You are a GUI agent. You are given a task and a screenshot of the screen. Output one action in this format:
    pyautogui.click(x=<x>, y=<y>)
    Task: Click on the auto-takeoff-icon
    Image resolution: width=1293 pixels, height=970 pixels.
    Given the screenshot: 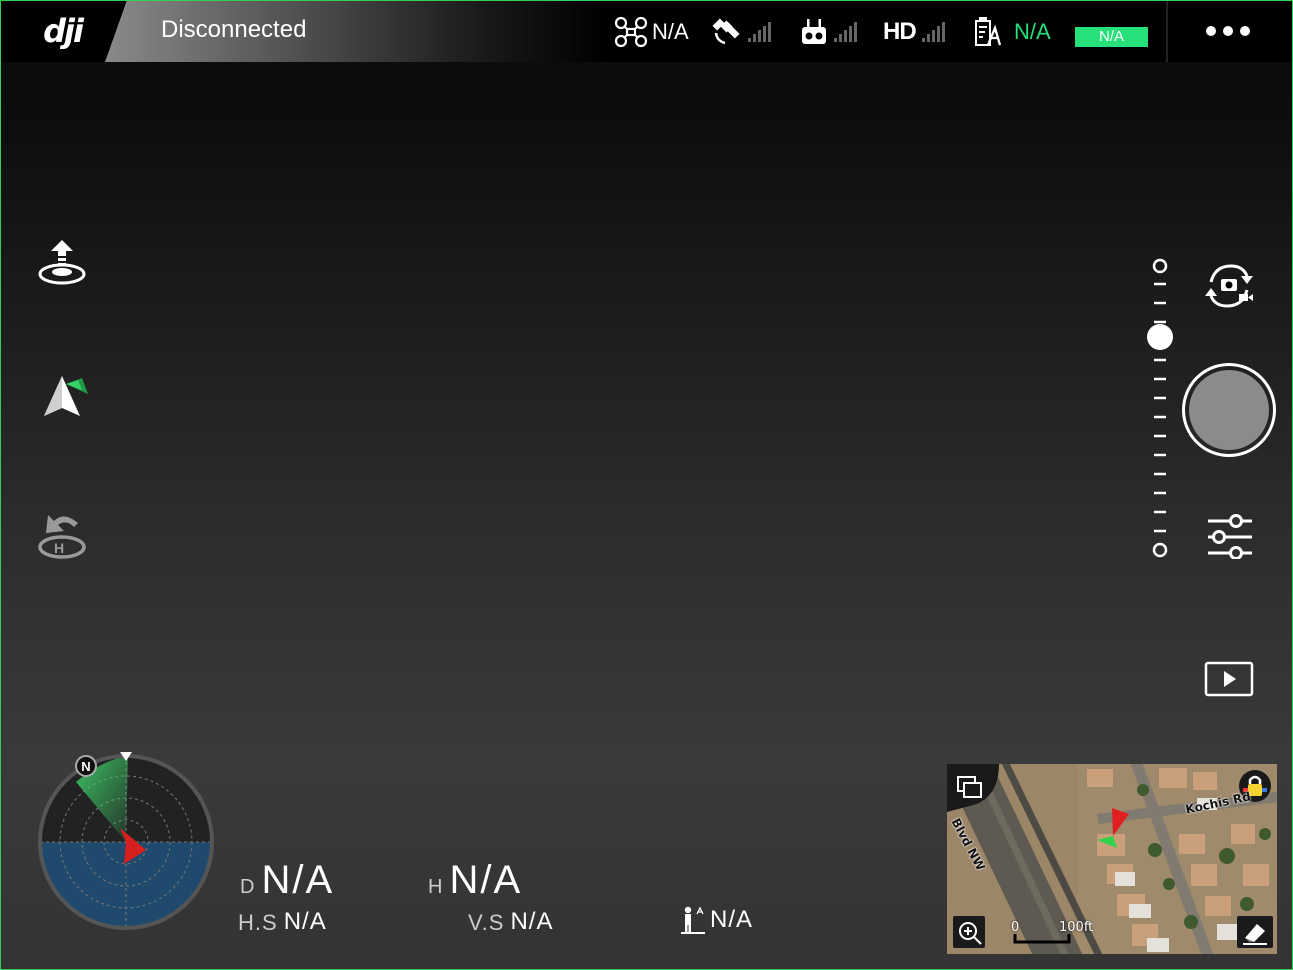 What is the action you would take?
    pyautogui.click(x=62, y=262)
    